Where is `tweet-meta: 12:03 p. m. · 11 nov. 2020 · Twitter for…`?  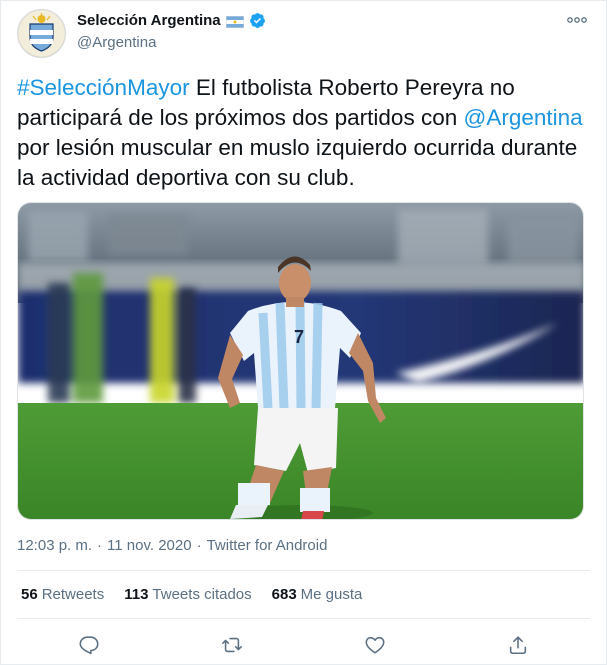
tweet-meta: 12:03 p. m. · 11 nov. 2020 · Twitter for… is located at coordinates (172, 545).